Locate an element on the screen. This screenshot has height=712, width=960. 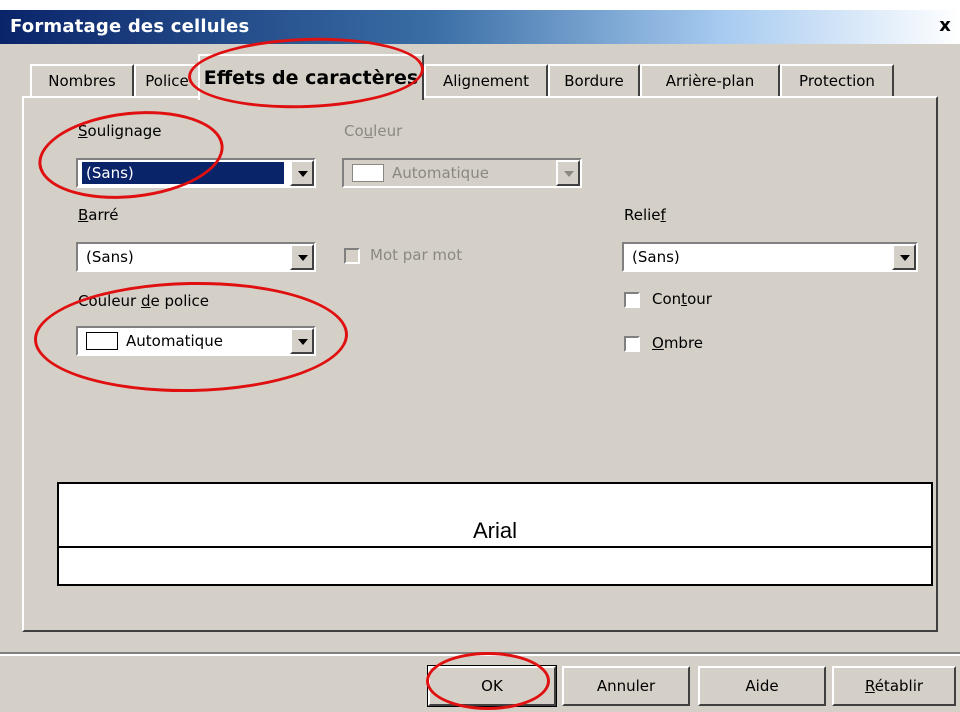
underline-color-value: Automatique is located at coordinates (440, 173).